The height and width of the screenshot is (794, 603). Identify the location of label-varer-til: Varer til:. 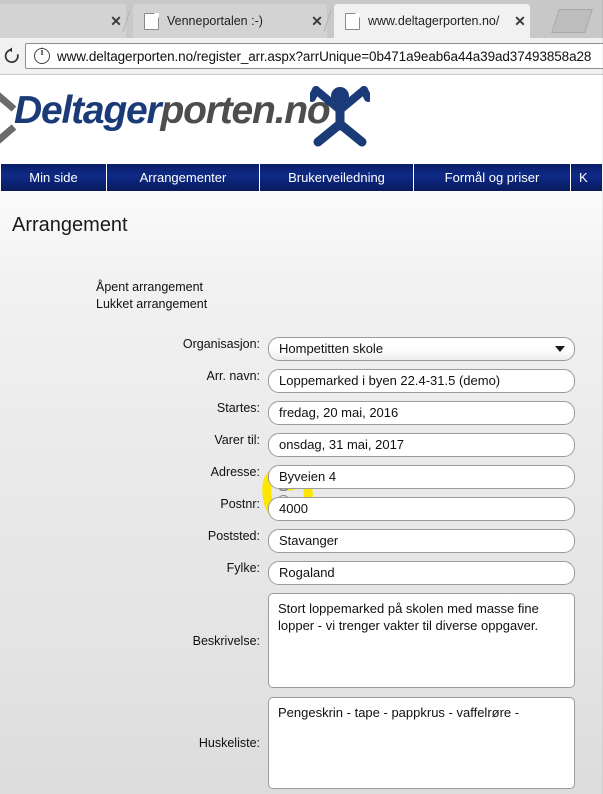
(237, 440).